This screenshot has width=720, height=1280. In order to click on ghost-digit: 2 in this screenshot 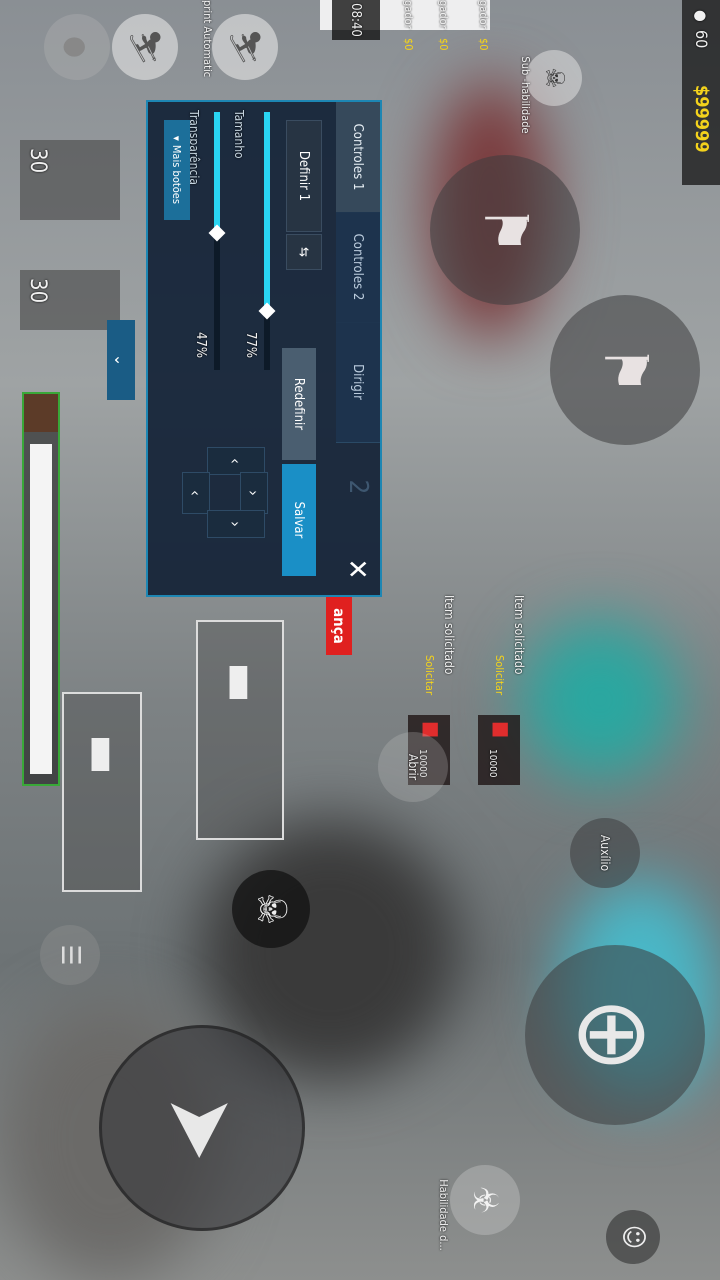, I will do `click(358, 487)`.